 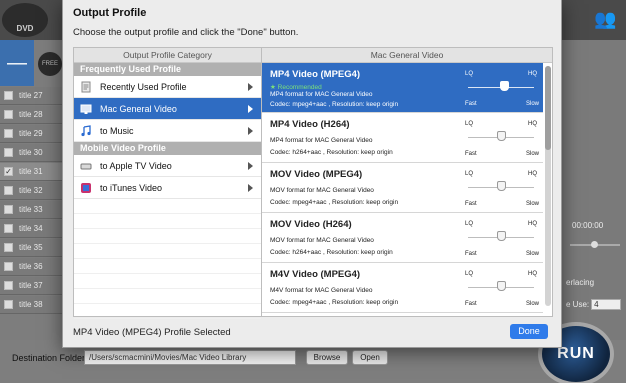 I want to click on done-button: Done, so click(x=529, y=331).